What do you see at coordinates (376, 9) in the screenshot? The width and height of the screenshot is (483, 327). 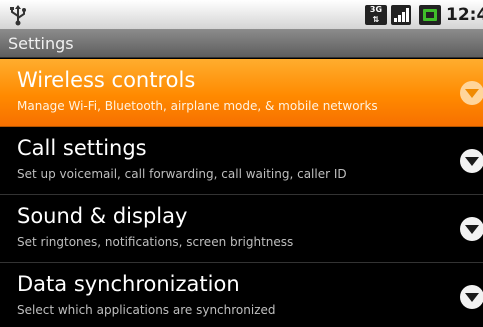 I see `network-type-label: 3G` at bounding box center [376, 9].